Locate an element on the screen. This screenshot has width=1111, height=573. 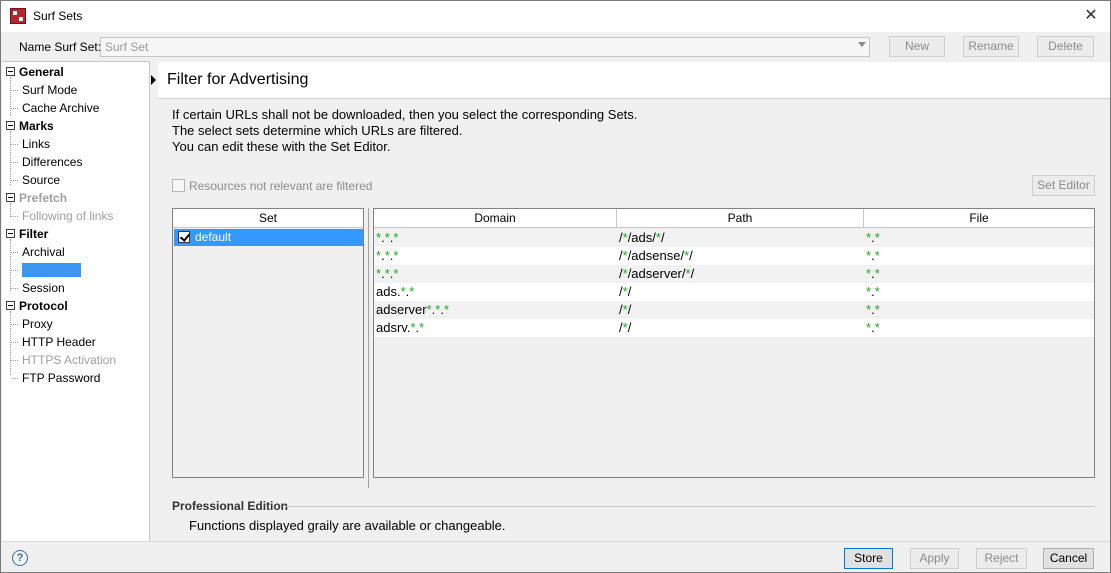
domain-column-header: Domain is located at coordinates (495, 218).